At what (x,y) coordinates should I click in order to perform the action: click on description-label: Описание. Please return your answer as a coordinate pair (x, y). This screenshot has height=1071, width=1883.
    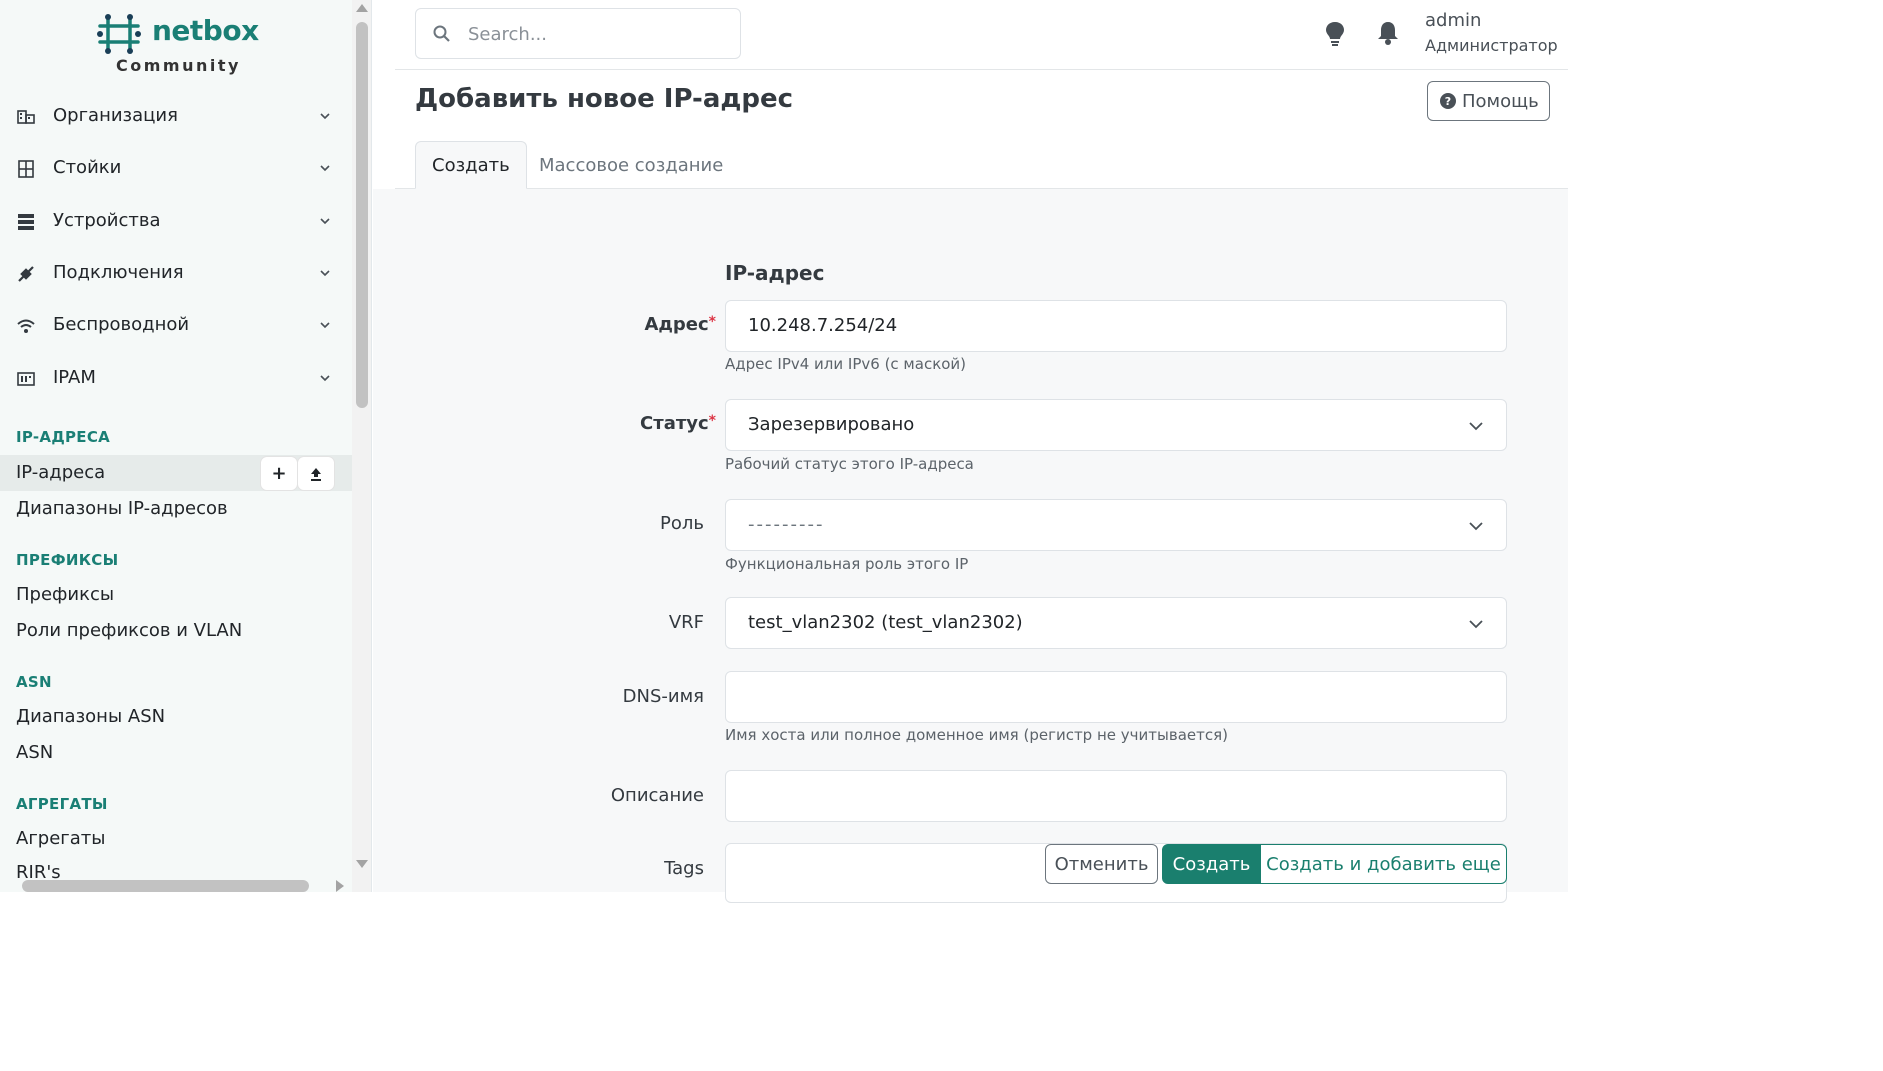
    Looking at the image, I should click on (657, 795).